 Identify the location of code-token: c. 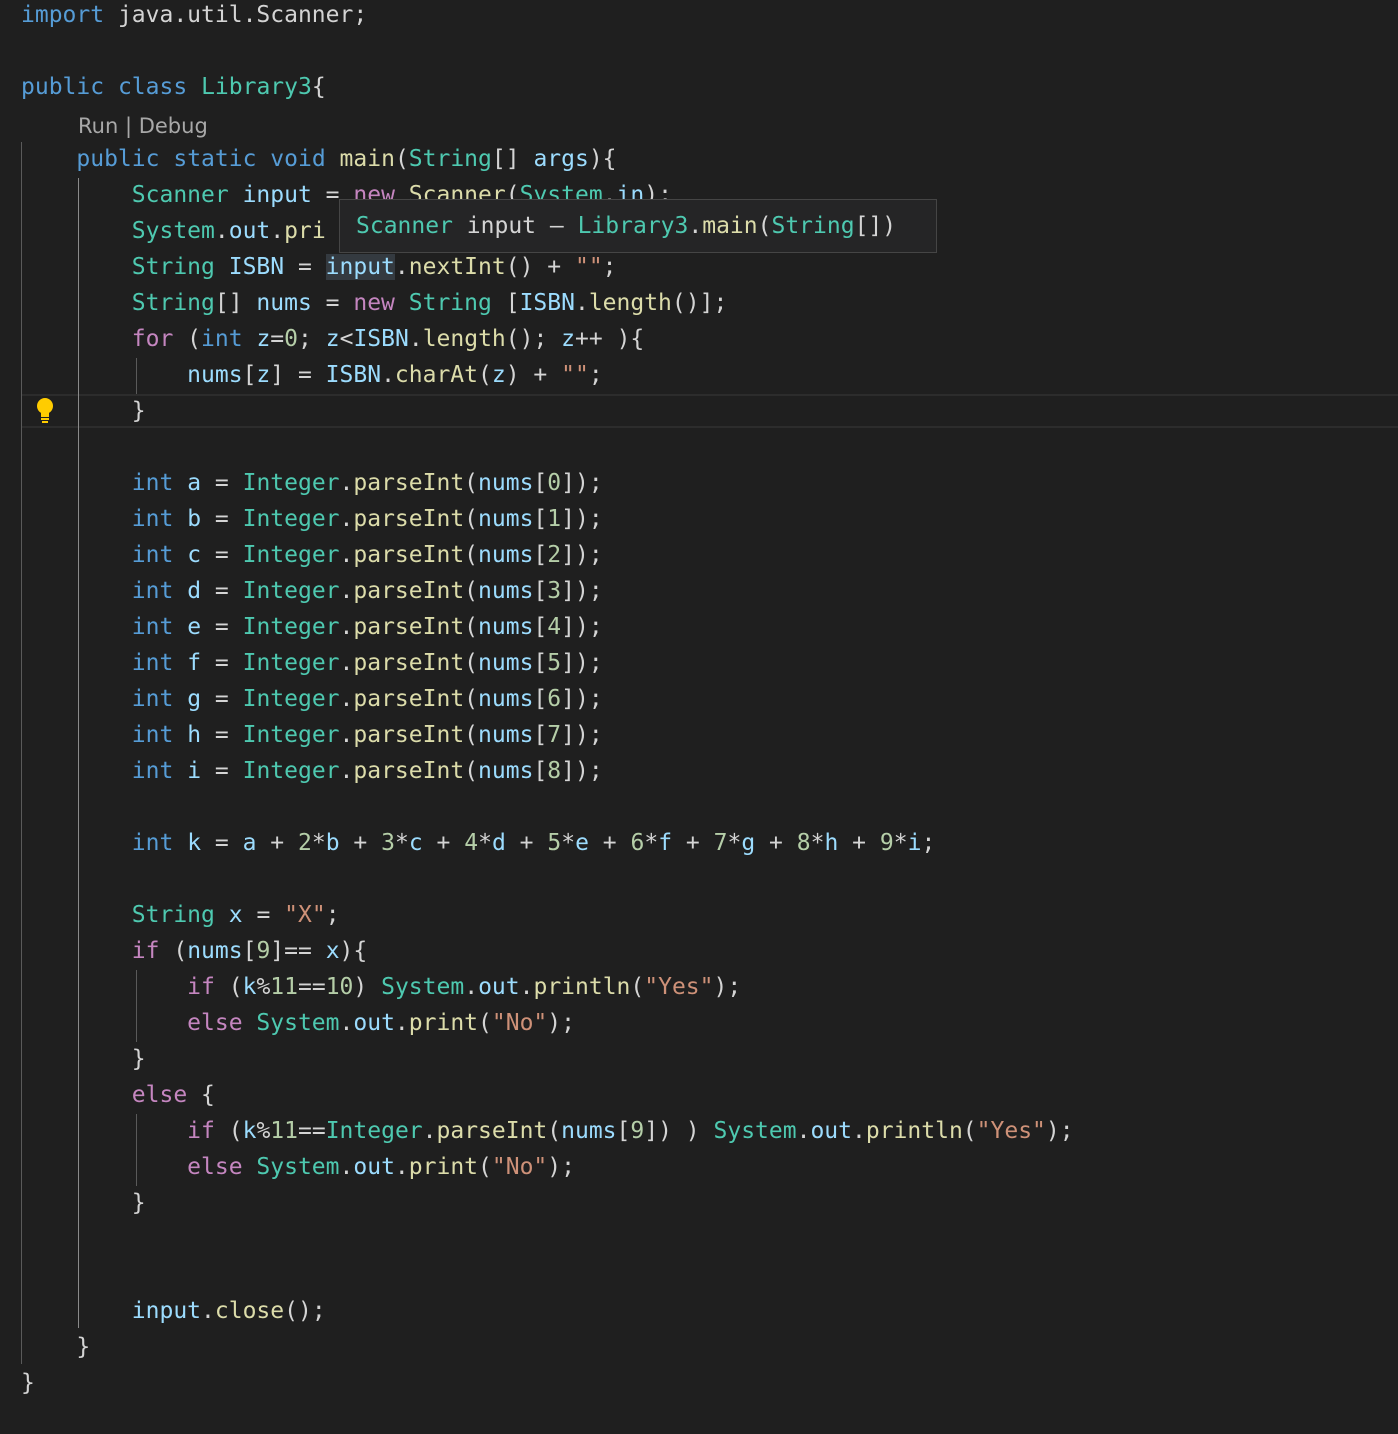
(415, 843).